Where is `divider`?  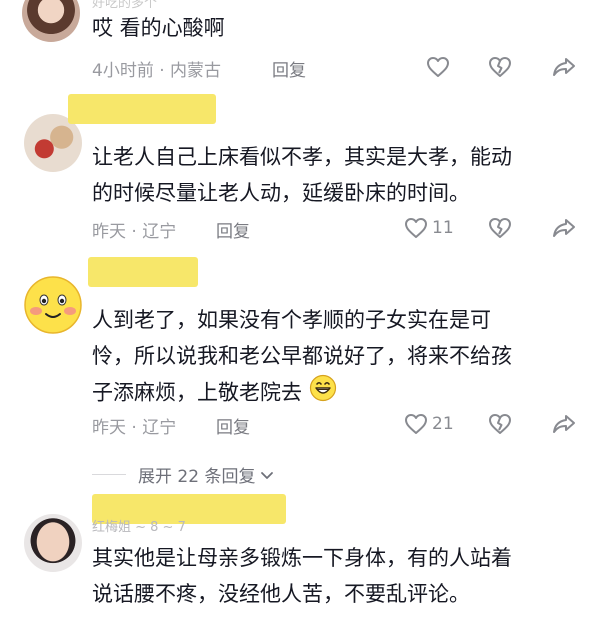 divider is located at coordinates (109, 474).